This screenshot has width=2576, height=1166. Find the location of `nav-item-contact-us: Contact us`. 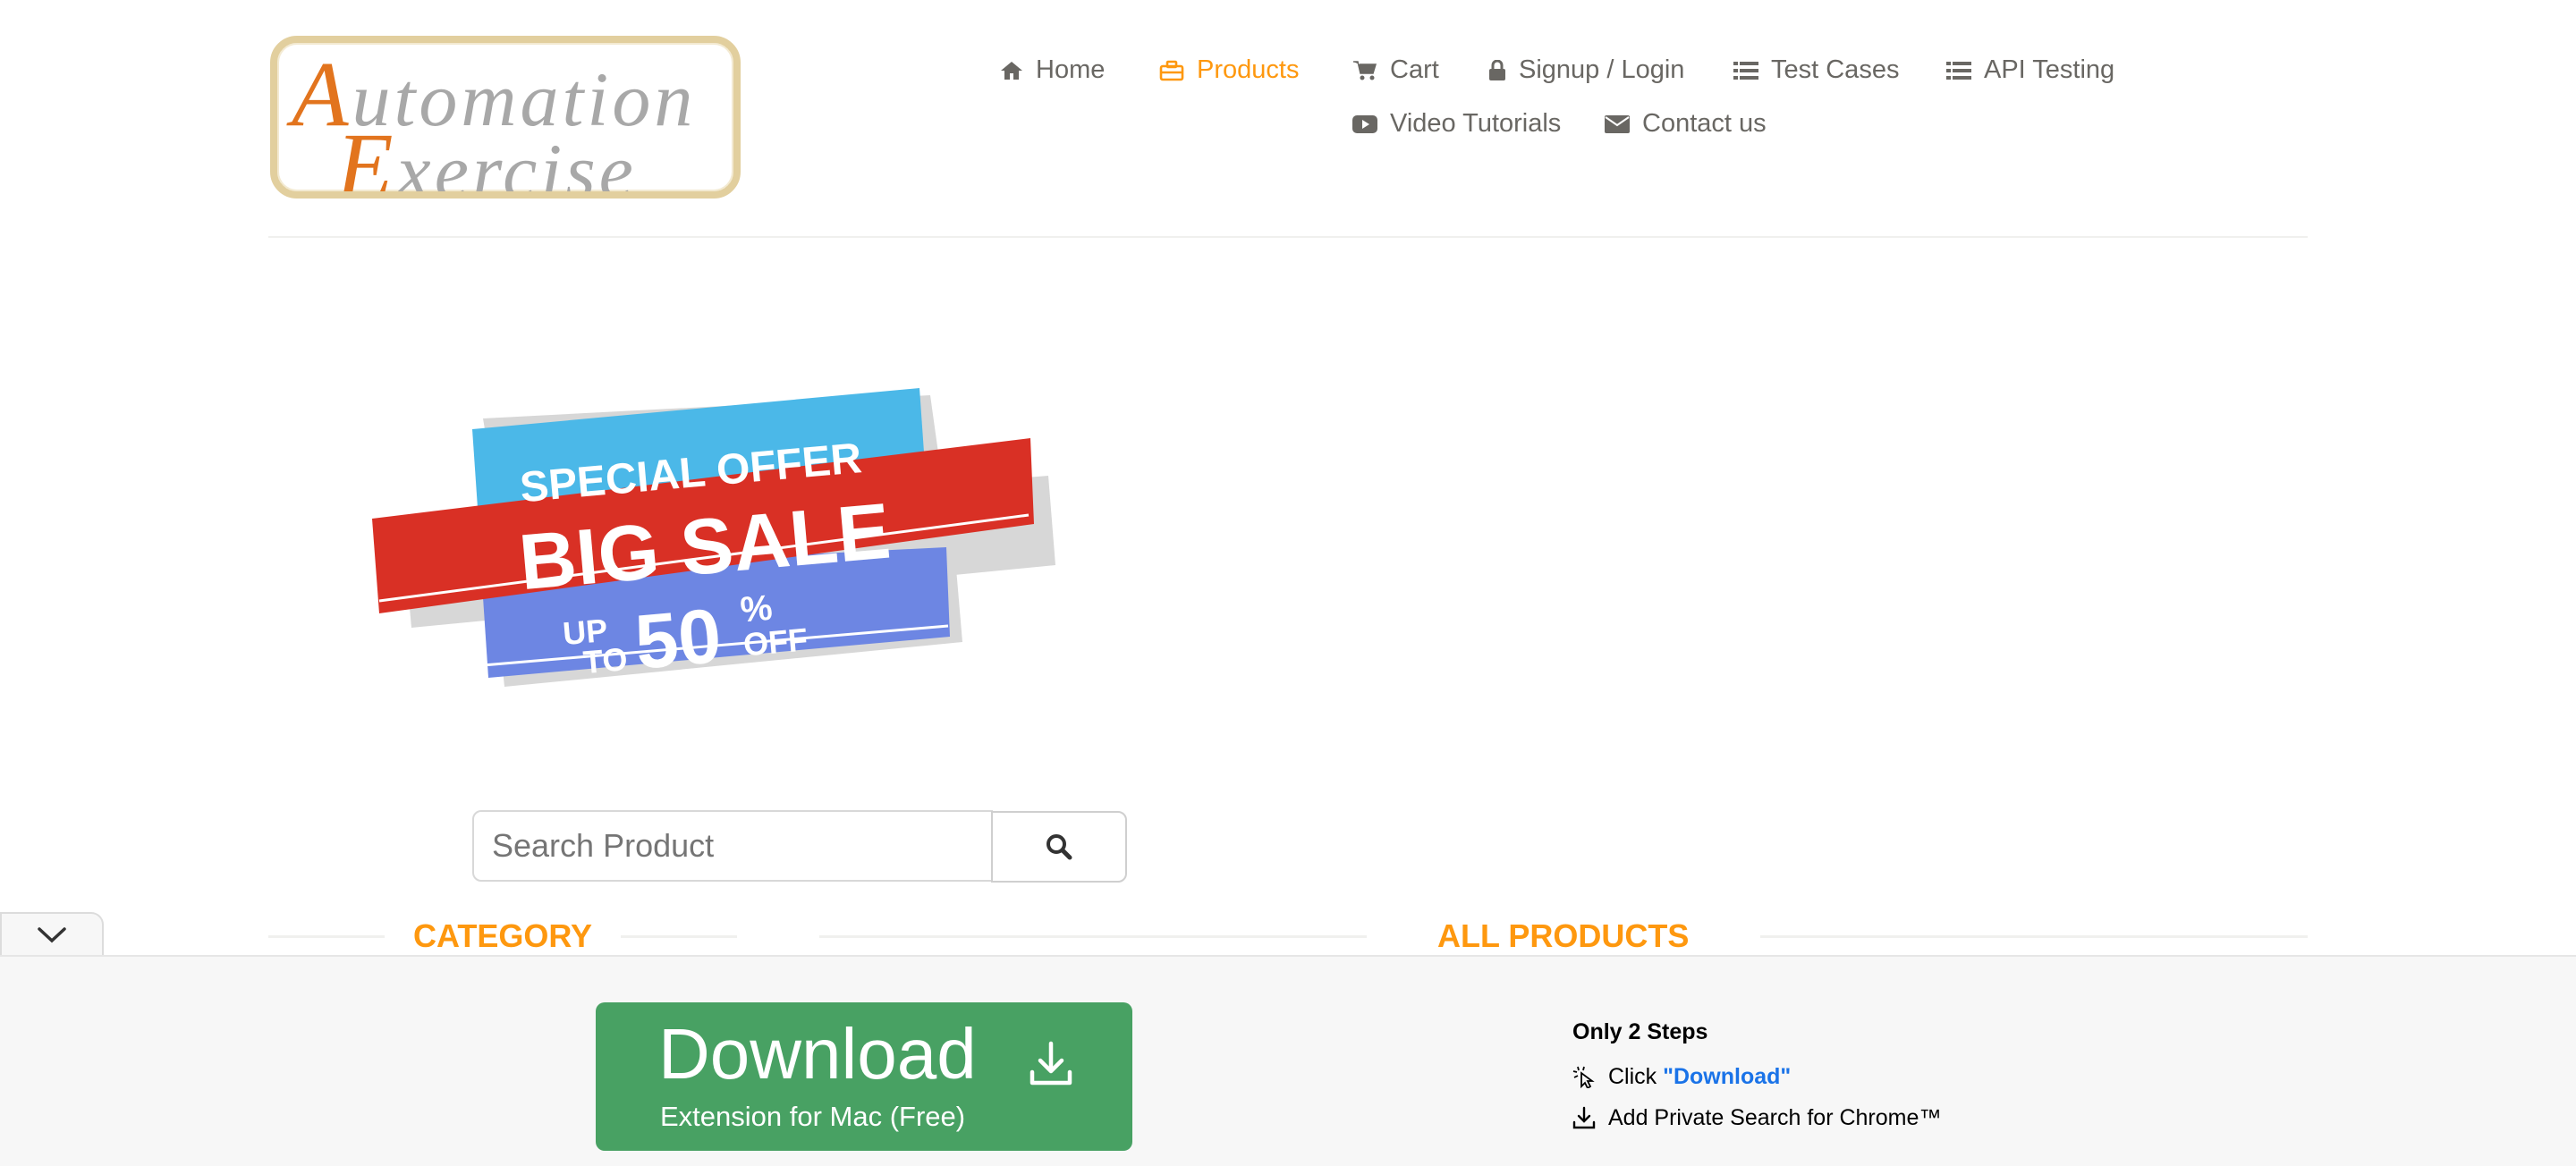

nav-item-contact-us: Contact us is located at coordinates (1686, 124).